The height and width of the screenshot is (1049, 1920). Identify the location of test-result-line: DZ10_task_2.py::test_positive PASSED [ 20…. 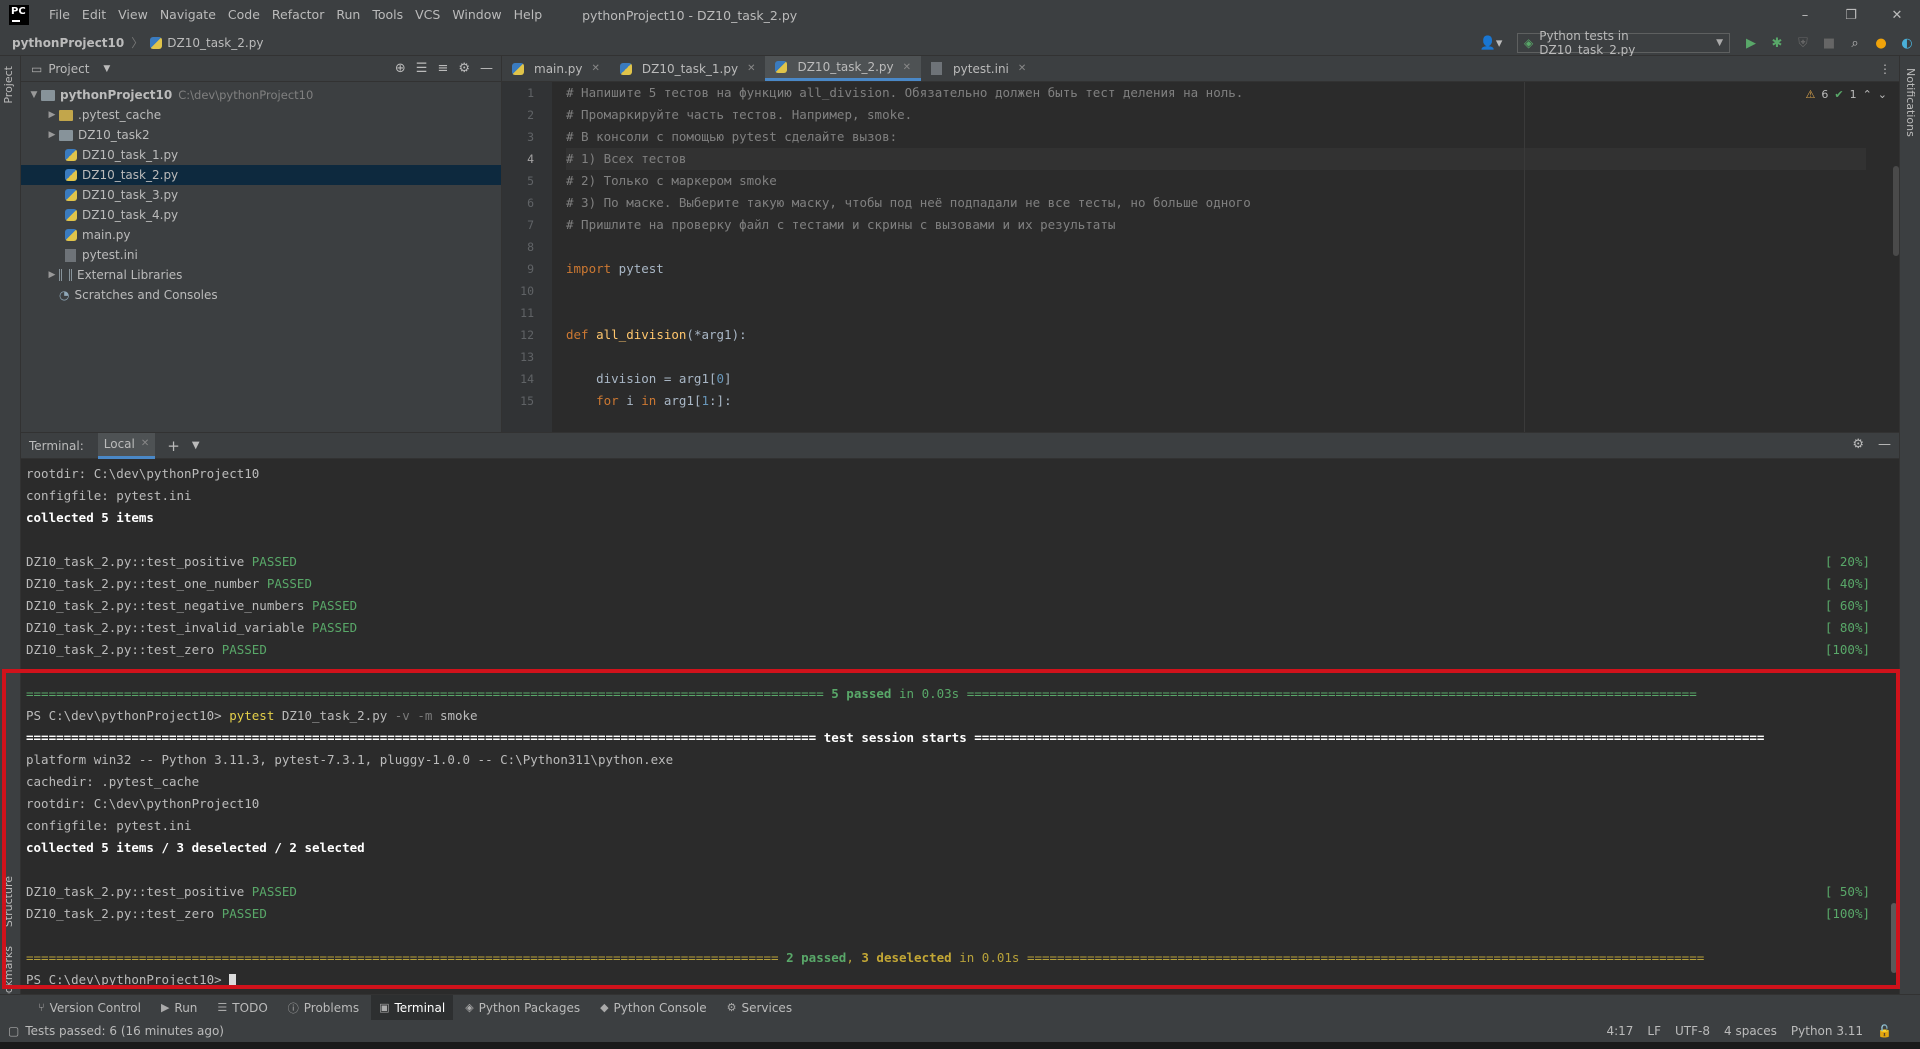
(957, 562).